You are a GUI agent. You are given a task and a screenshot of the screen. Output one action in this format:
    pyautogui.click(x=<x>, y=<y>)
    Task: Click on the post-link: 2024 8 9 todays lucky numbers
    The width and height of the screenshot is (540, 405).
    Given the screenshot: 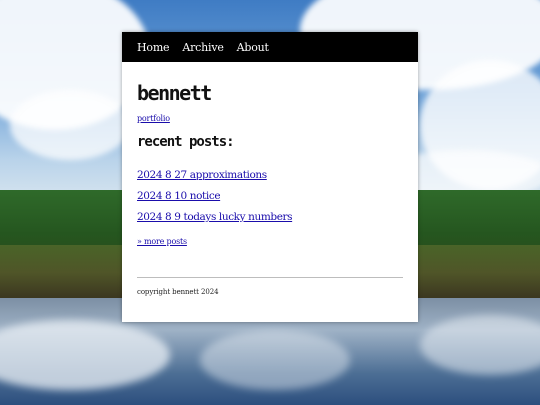 What is the action you would take?
    pyautogui.click(x=215, y=217)
    